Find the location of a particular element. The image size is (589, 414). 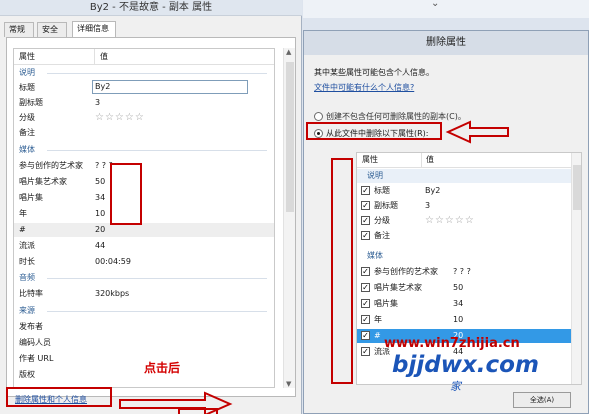

section-audio: 音频 is located at coordinates (144, 278).